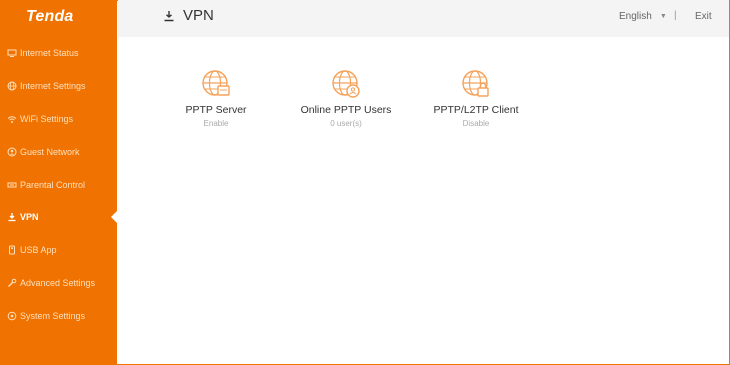 This screenshot has width=730, height=365. I want to click on sidebar-item-system-settings: System Settings, so click(58, 316).